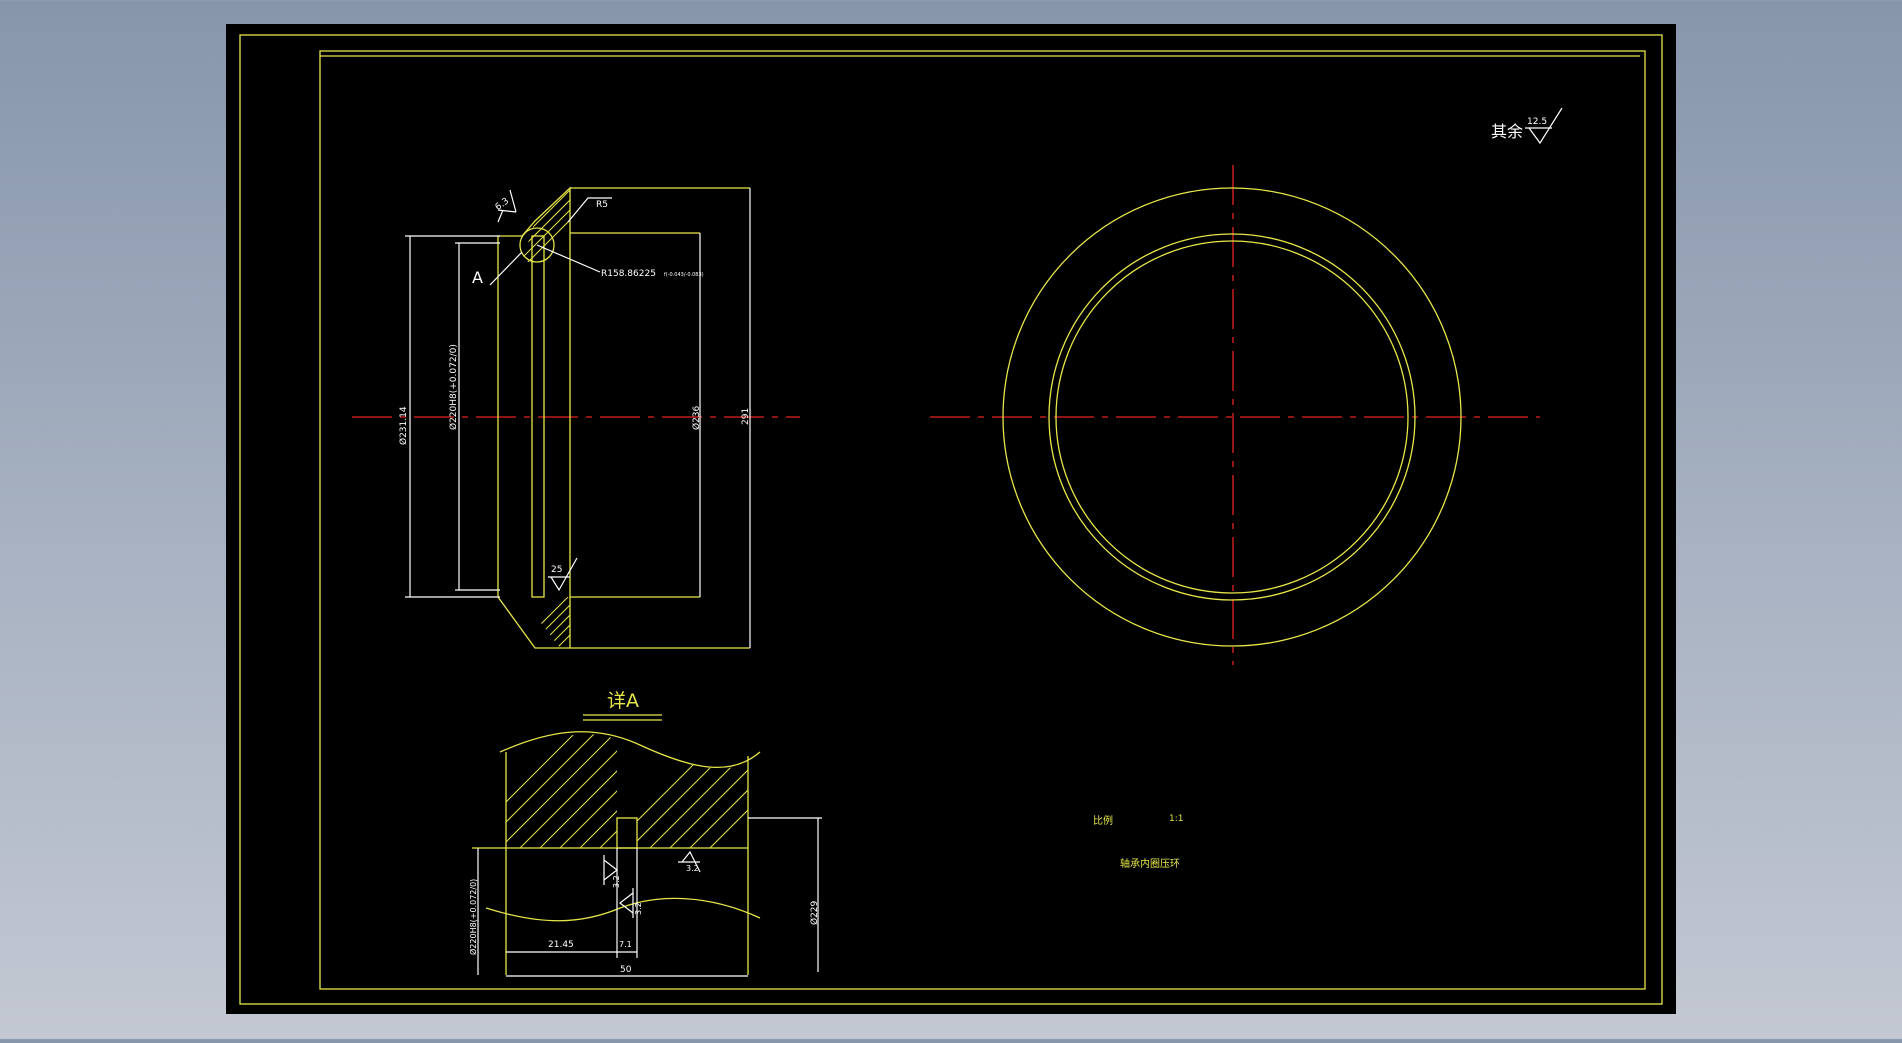 This screenshot has height=1043, width=1902. Describe the element at coordinates (561, 945) in the screenshot. I see `detail-dim-2145: 21.45` at that location.